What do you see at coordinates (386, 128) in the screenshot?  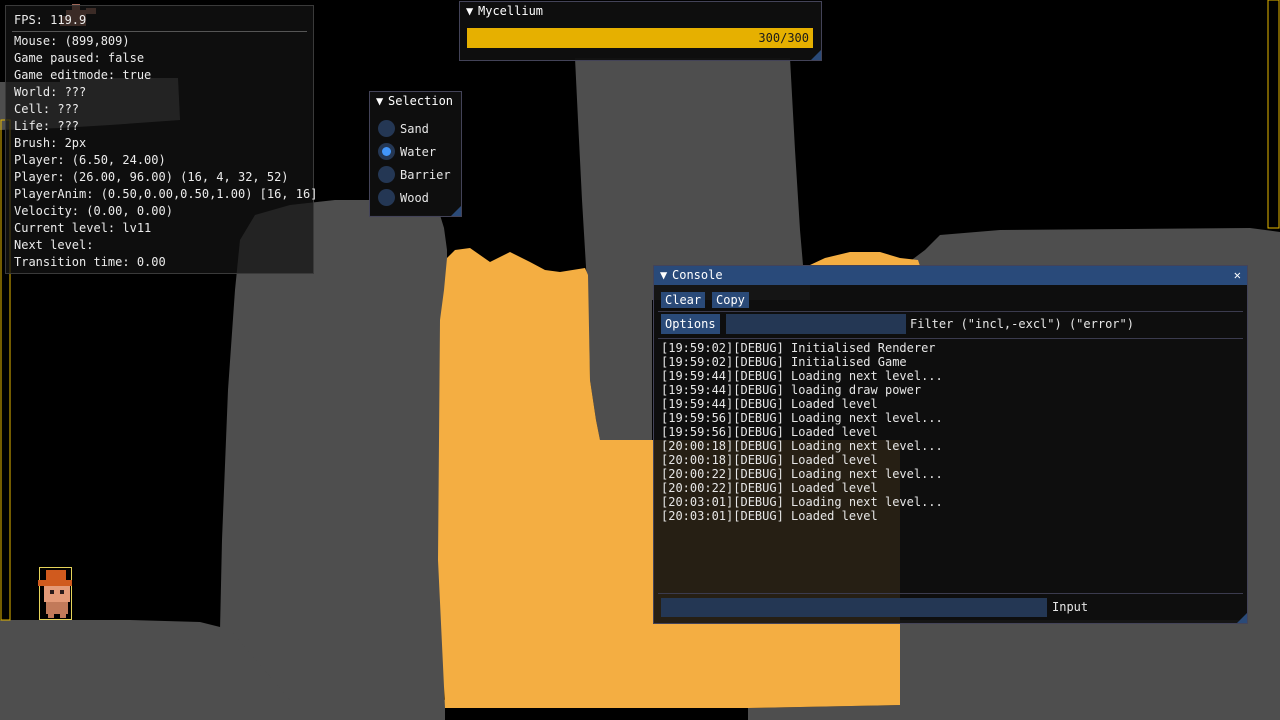 I see `radio-sand-circle` at bounding box center [386, 128].